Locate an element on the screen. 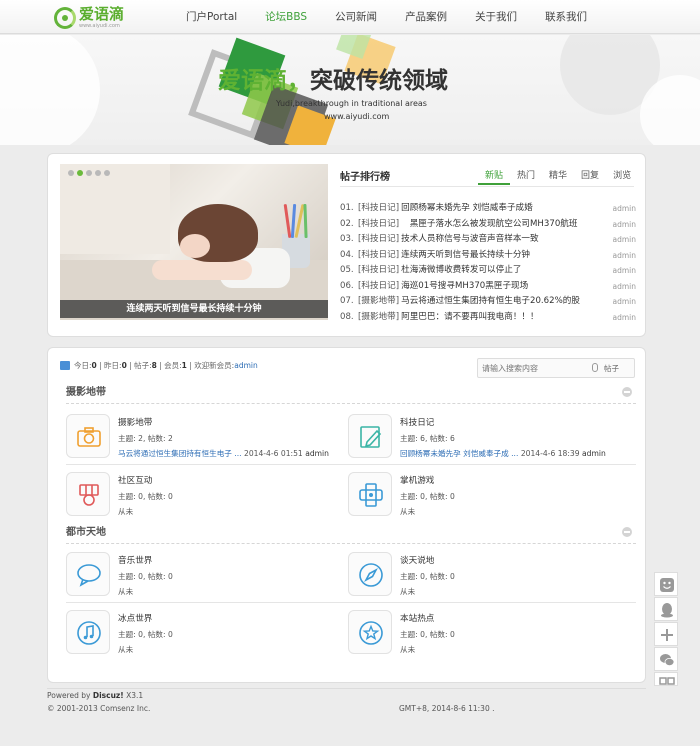  forum-item: 本站热点 主题: 0, 帖数: 0 从未 is located at coordinates (488, 634).